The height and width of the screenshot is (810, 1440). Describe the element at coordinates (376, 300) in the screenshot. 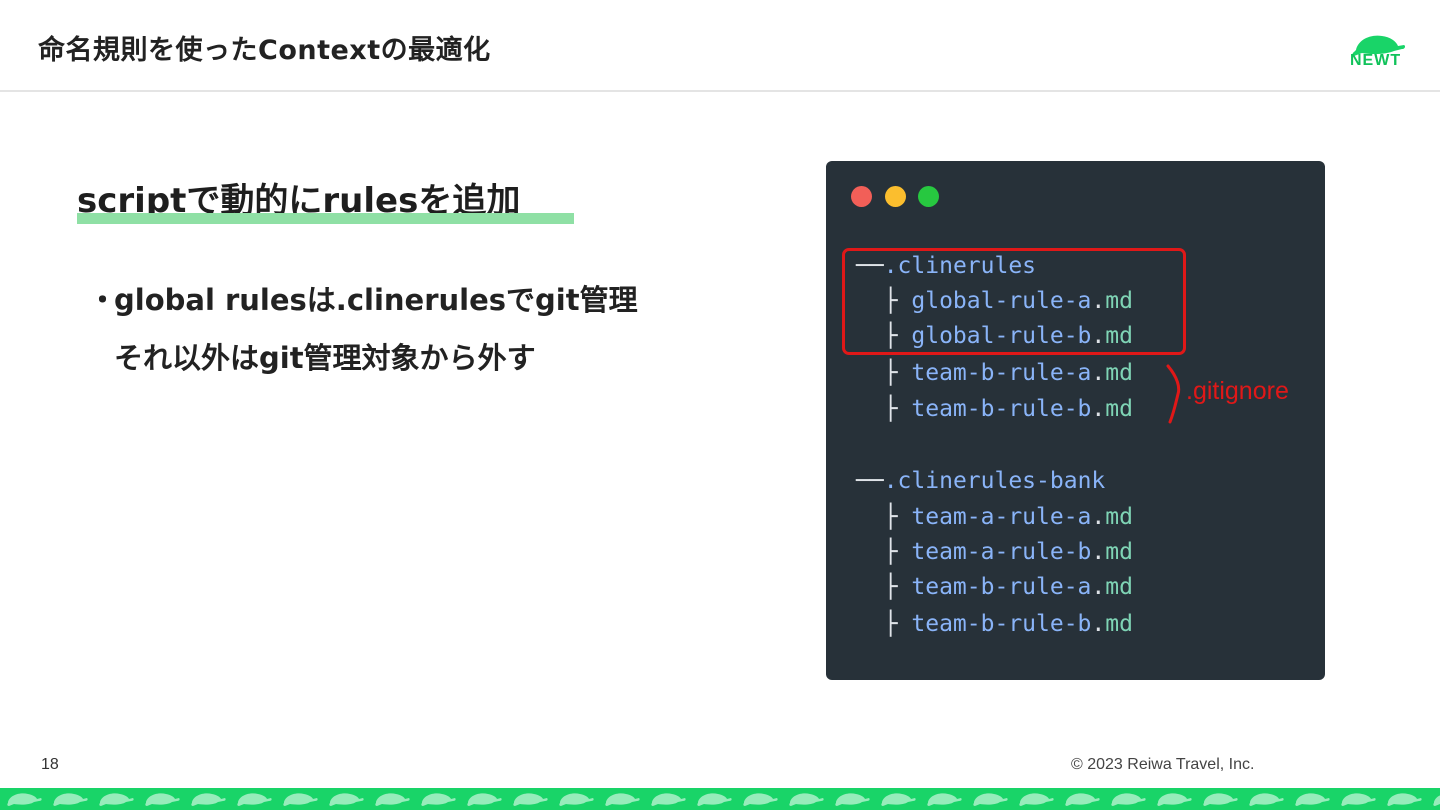

I see `bullet-text-line1: global rulesは.clinerulesでgit管理` at that location.